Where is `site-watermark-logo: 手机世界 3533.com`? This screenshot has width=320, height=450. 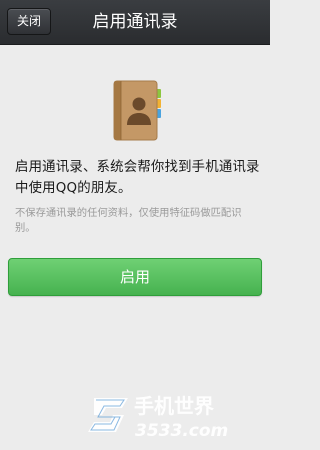
site-watermark-logo: 手机世界 3533.com is located at coordinates (158, 417).